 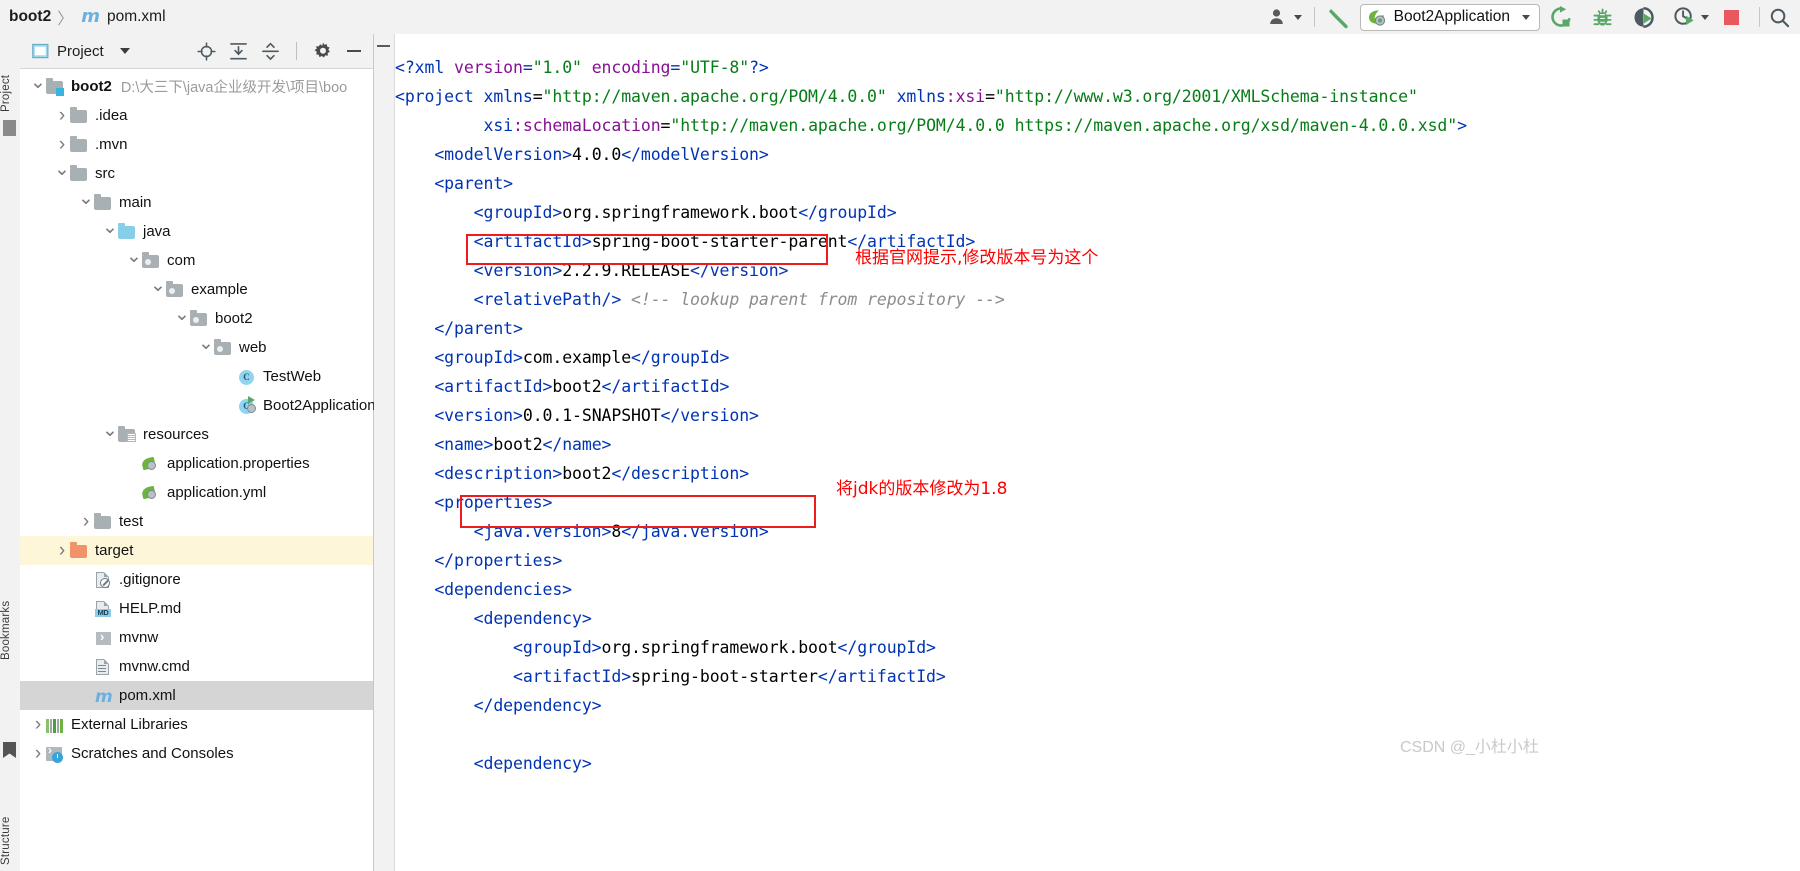 I want to click on collapse-all-icon, so click(x=270, y=51).